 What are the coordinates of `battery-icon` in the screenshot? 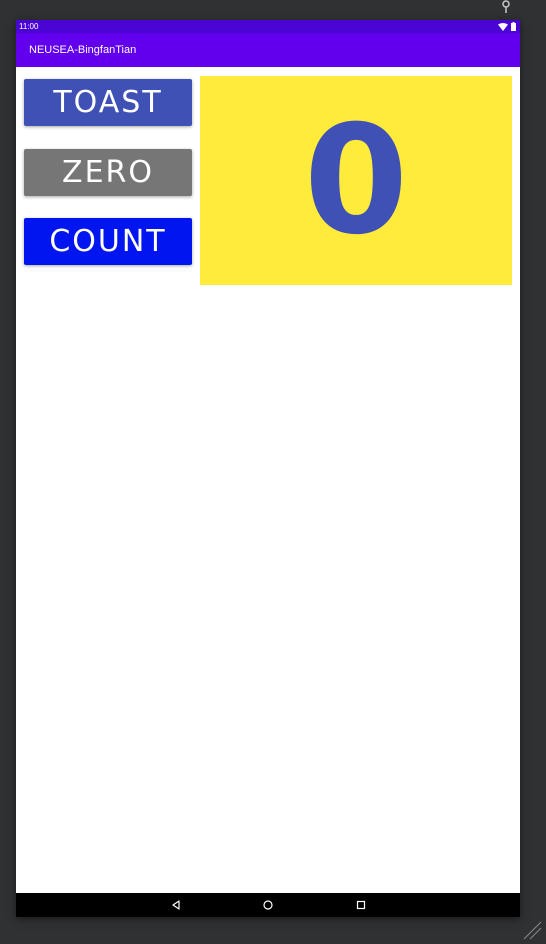 It's located at (513, 26).